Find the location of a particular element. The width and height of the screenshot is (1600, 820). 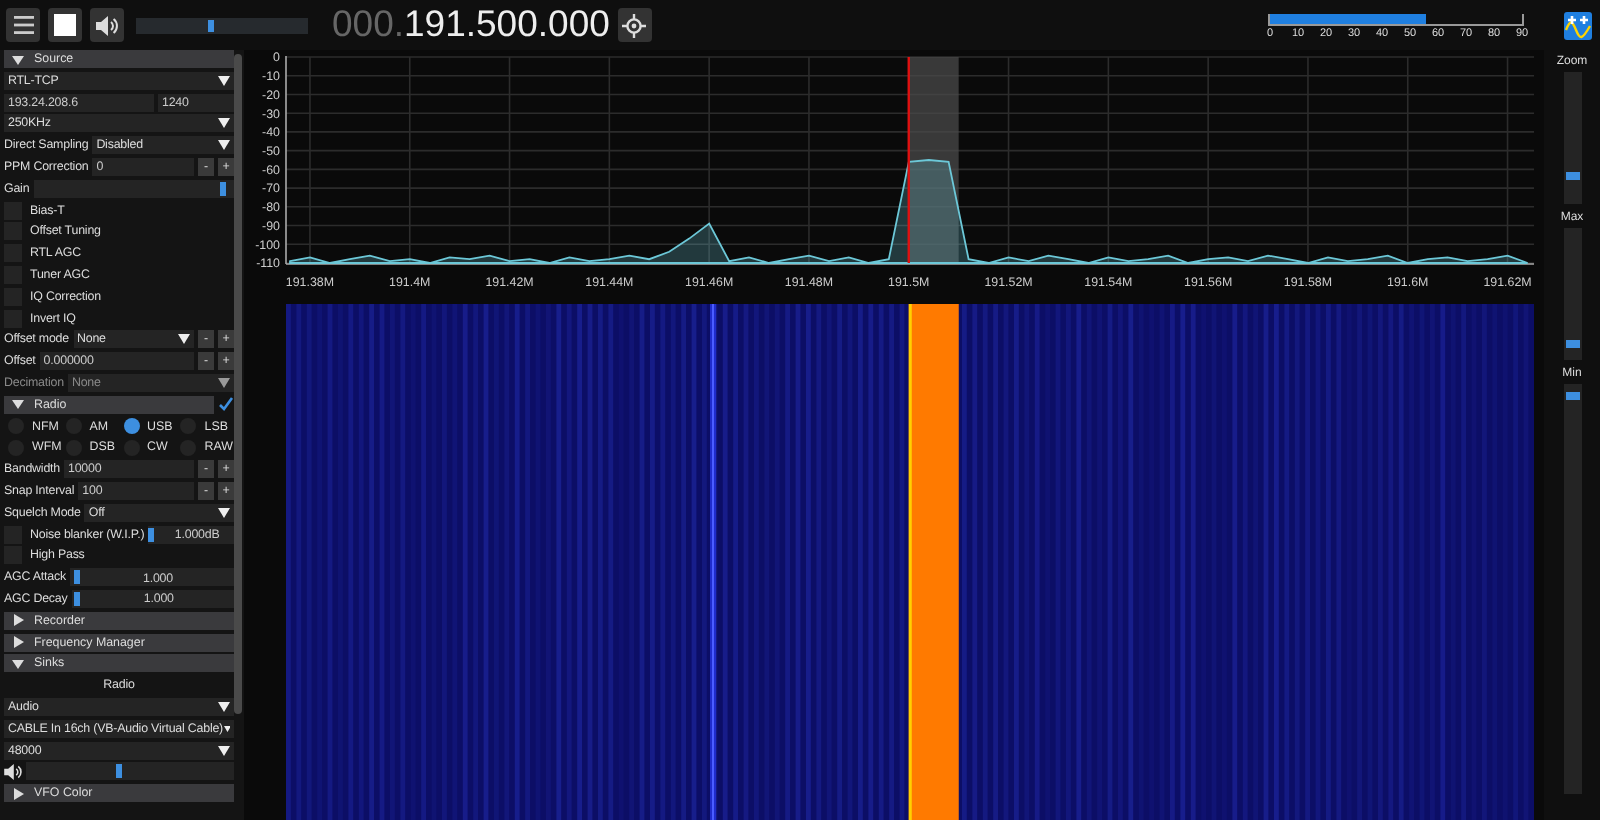

center-button is located at coordinates (634, 25).